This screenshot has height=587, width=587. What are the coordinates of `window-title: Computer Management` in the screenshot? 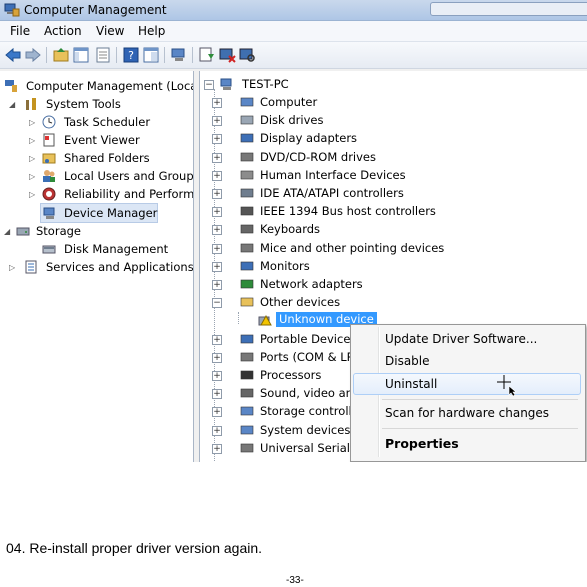 It's located at (95, 10).